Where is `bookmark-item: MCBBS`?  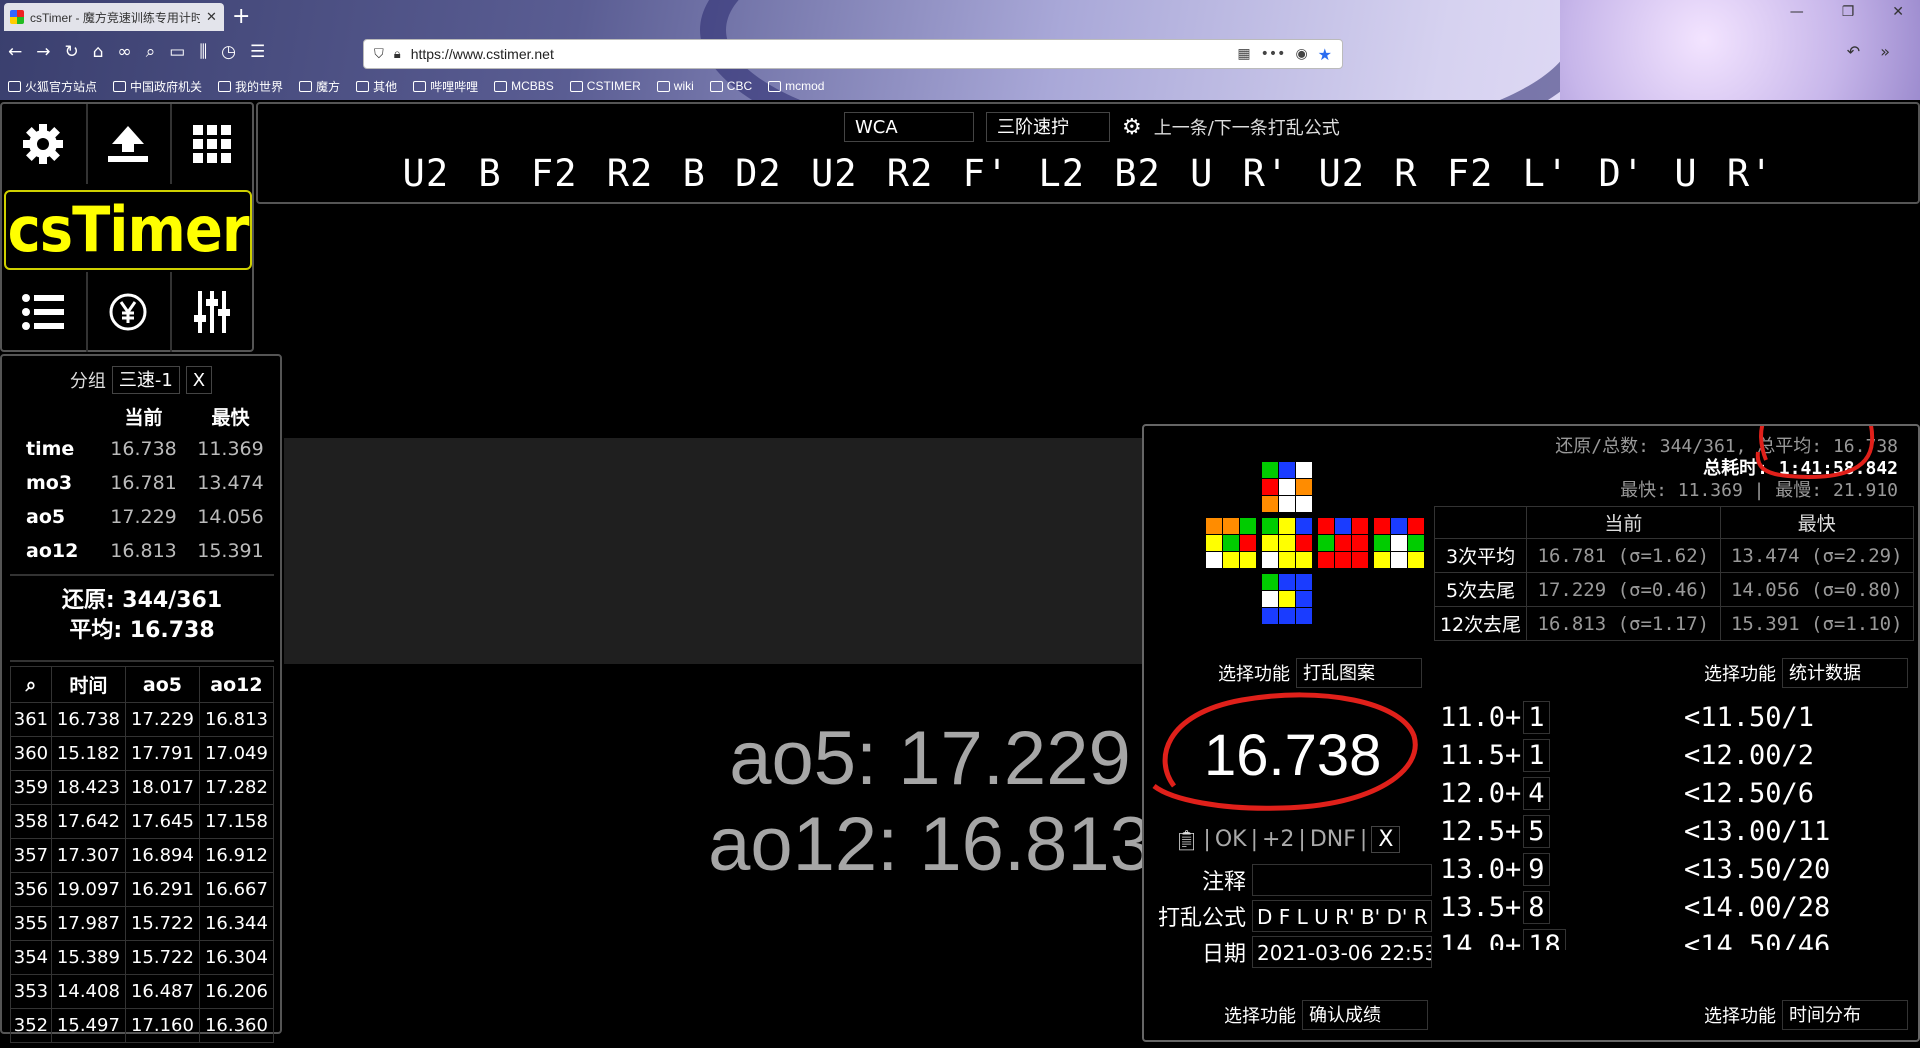
bookmark-item: MCBBS is located at coordinates (524, 86).